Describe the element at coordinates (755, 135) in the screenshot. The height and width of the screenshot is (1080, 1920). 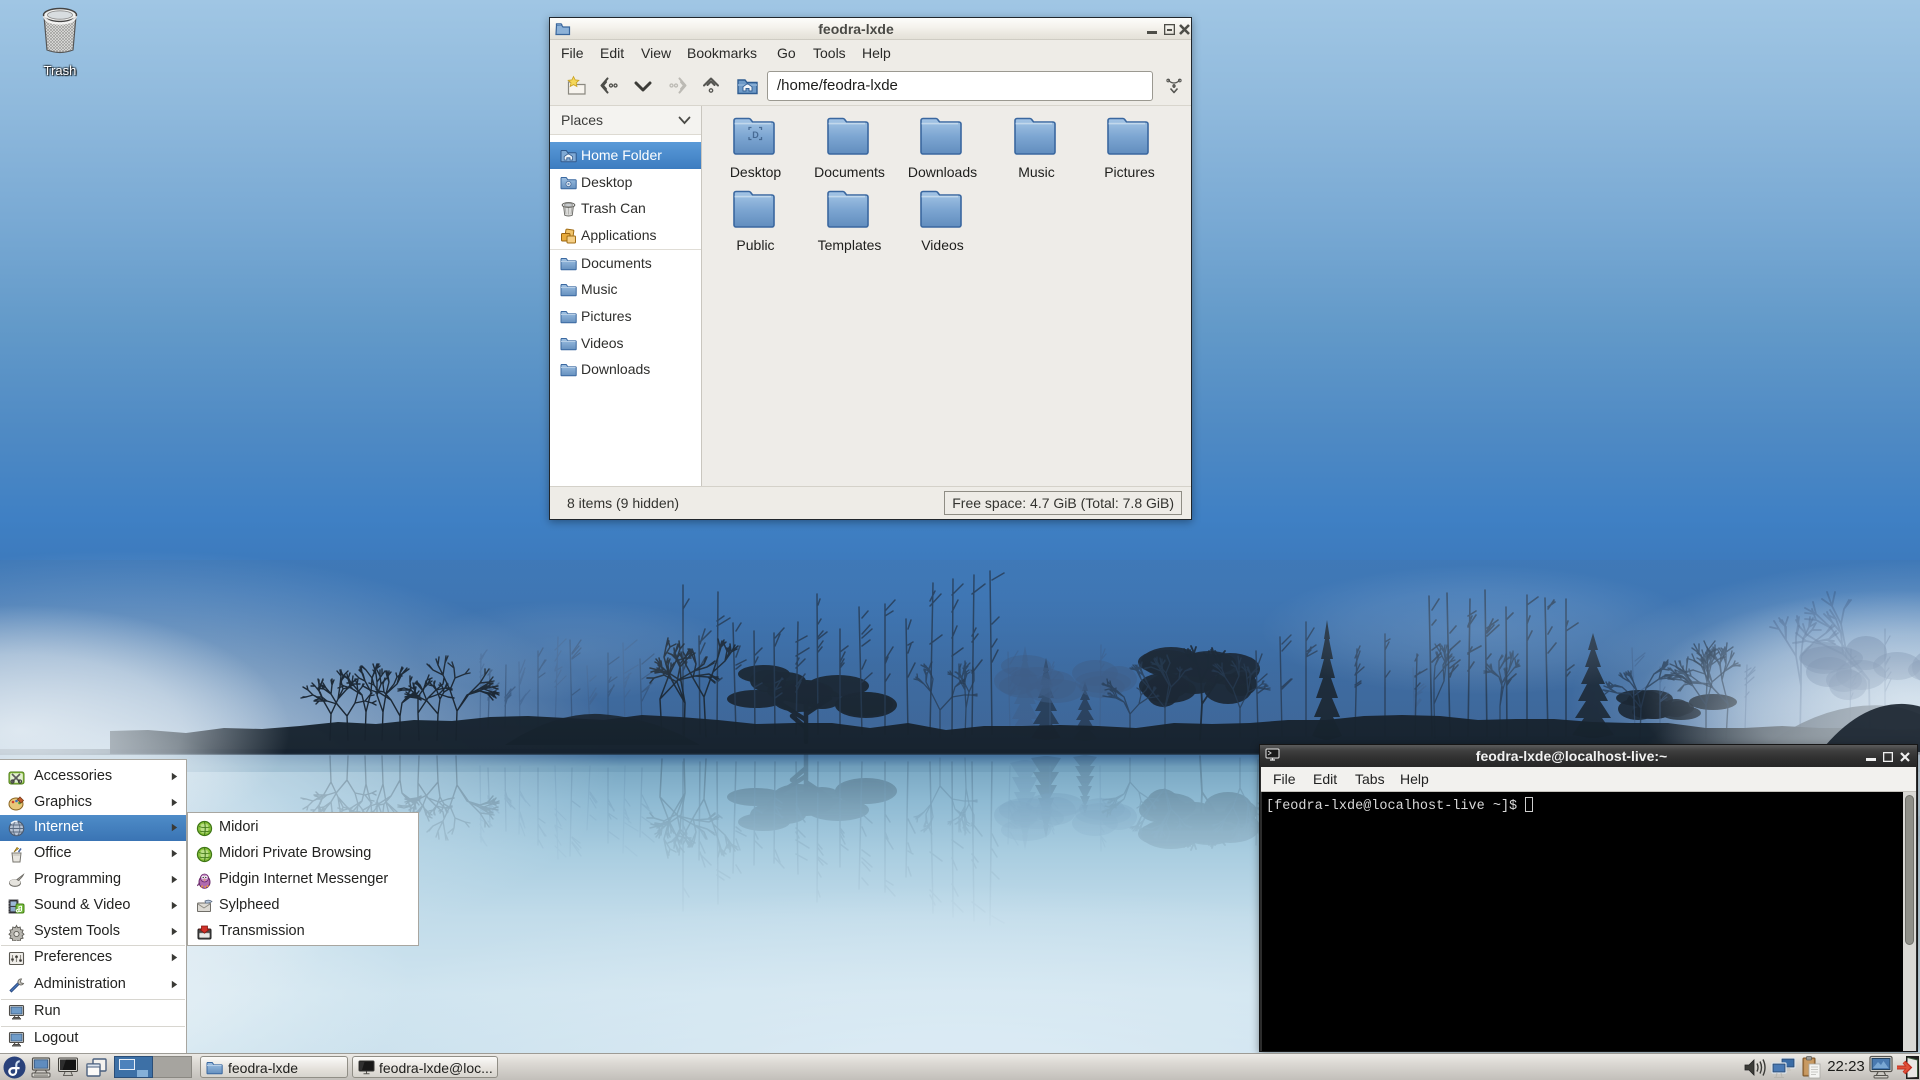
I see `svg-text: D` at that location.